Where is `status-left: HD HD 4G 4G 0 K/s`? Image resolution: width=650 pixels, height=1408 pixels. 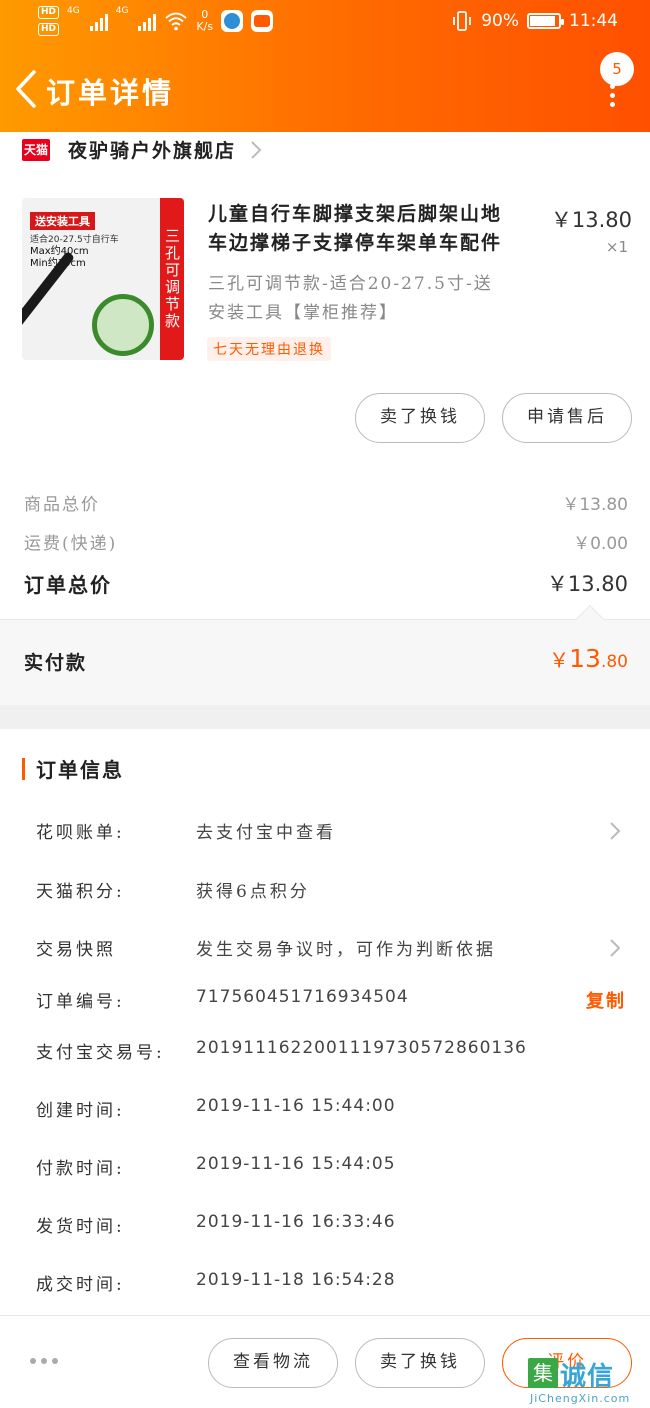
status-left: HD HD 4G 4G 0 K/s is located at coordinates (156, 21).